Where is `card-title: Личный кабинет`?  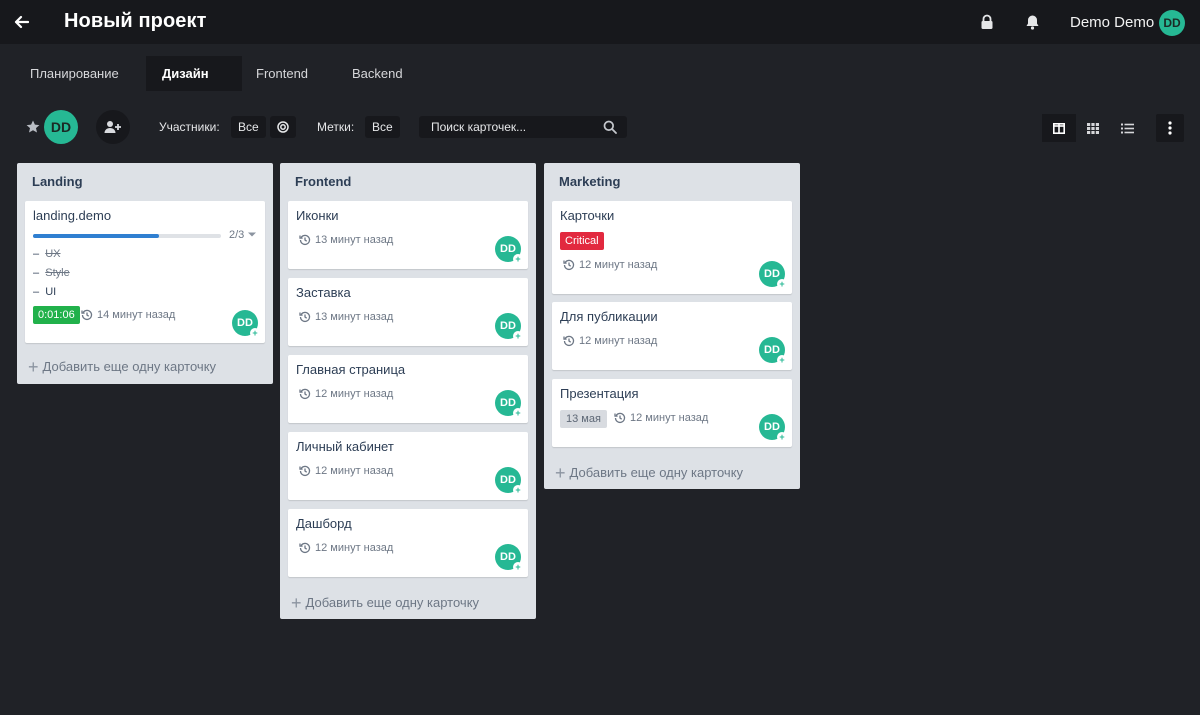
card-title: Личный кабинет is located at coordinates (345, 446).